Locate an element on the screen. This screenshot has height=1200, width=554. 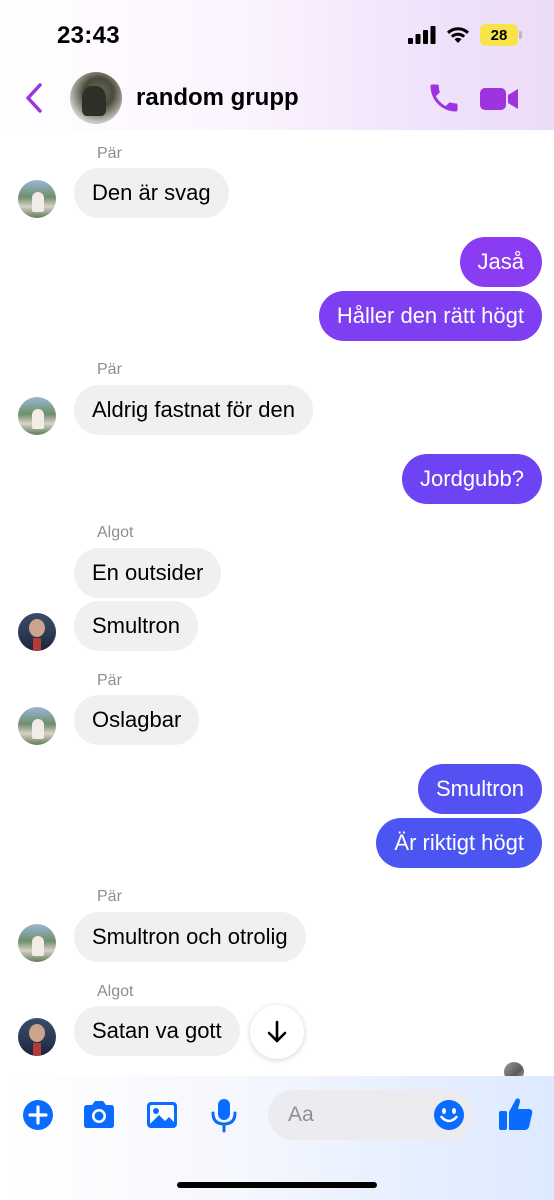
status-icons: 28 is located at coordinates (465, 35).